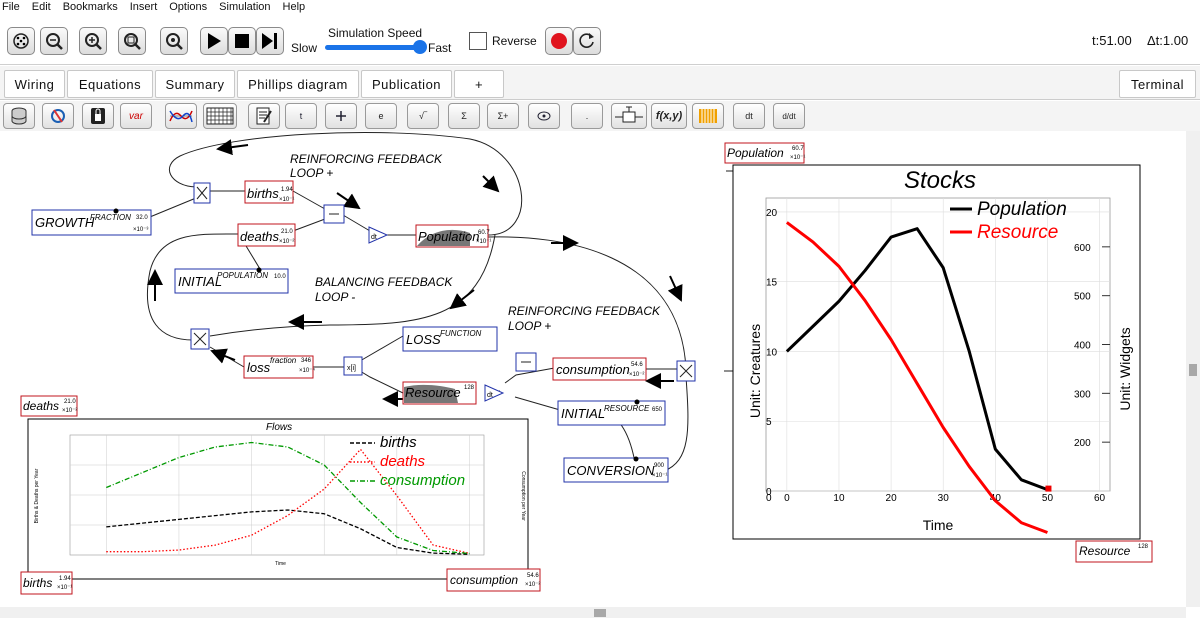 This screenshot has width=1200, height=618. I want to click on flows-deaths-port: deaths 21.0 ×10⁻², so click(49, 406).